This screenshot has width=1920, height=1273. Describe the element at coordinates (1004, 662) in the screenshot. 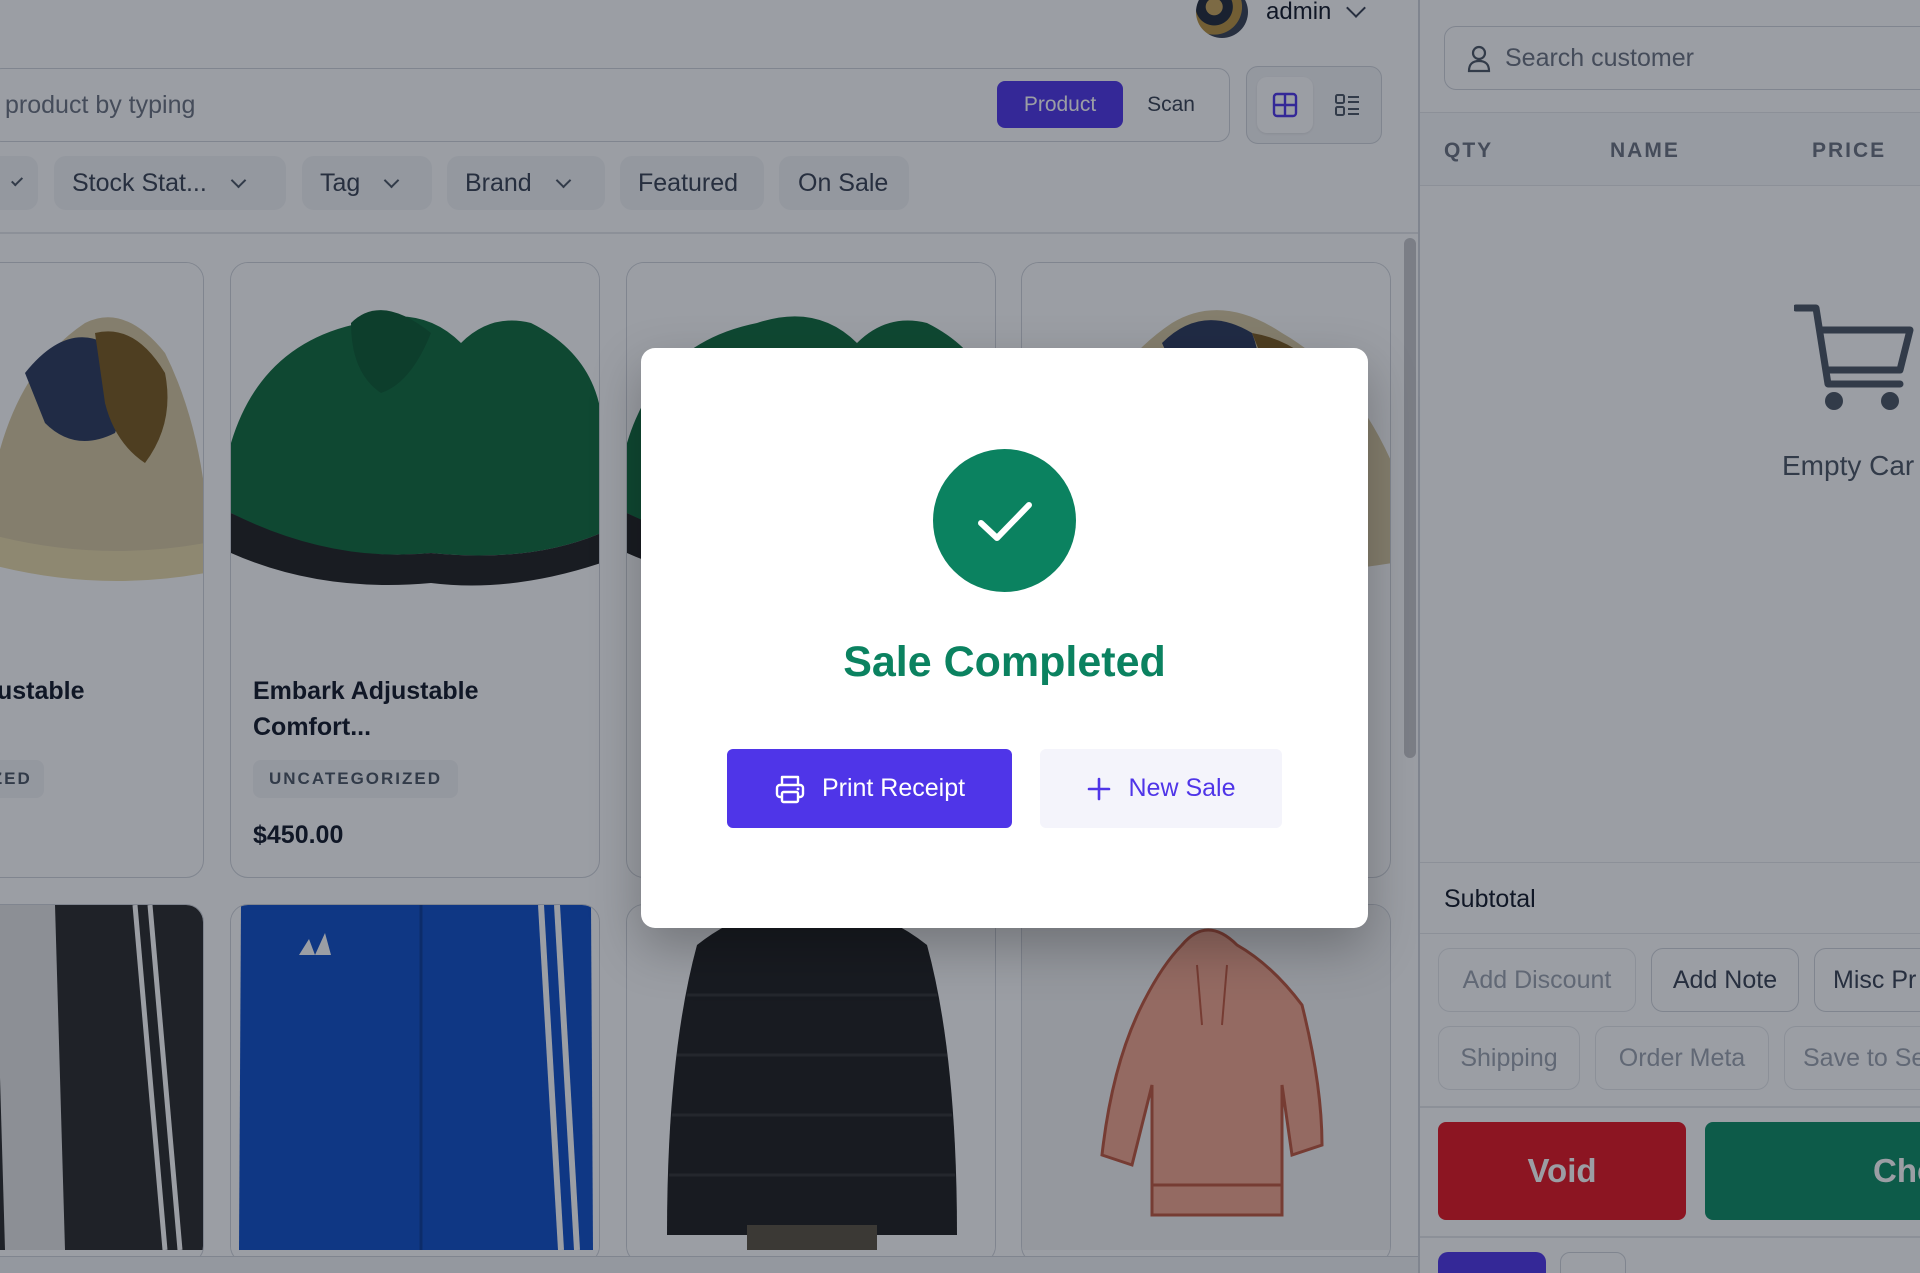

I see `modal-title: Sale Completed` at that location.